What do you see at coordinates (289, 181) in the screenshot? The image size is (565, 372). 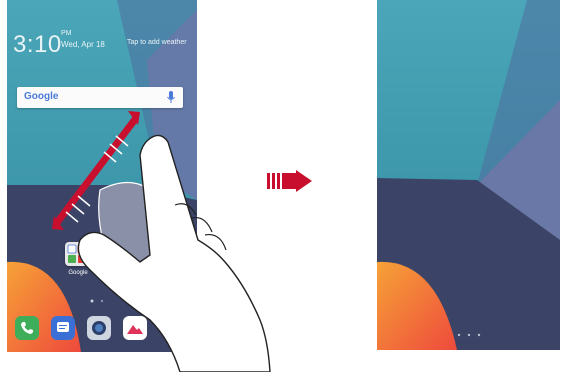 I see `arrow-right-icon` at bounding box center [289, 181].